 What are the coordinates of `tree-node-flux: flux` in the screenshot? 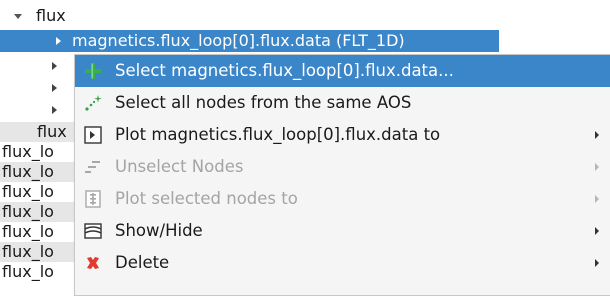 It's located at (60, 16).